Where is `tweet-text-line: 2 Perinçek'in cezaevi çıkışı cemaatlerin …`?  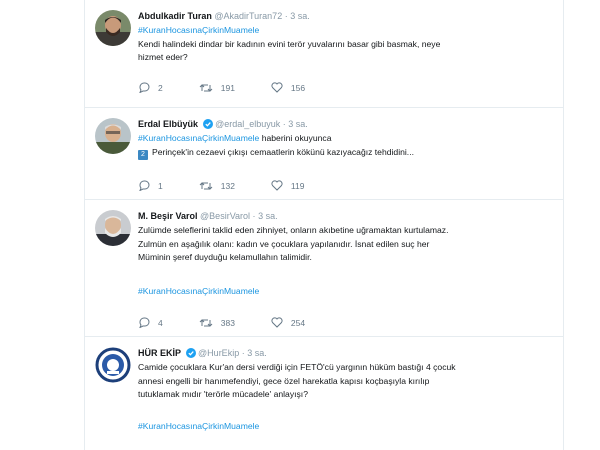
tweet-text-line: 2 Perinçek'in cezaevi çıkışı cemaatlerin … is located at coordinates (345, 153).